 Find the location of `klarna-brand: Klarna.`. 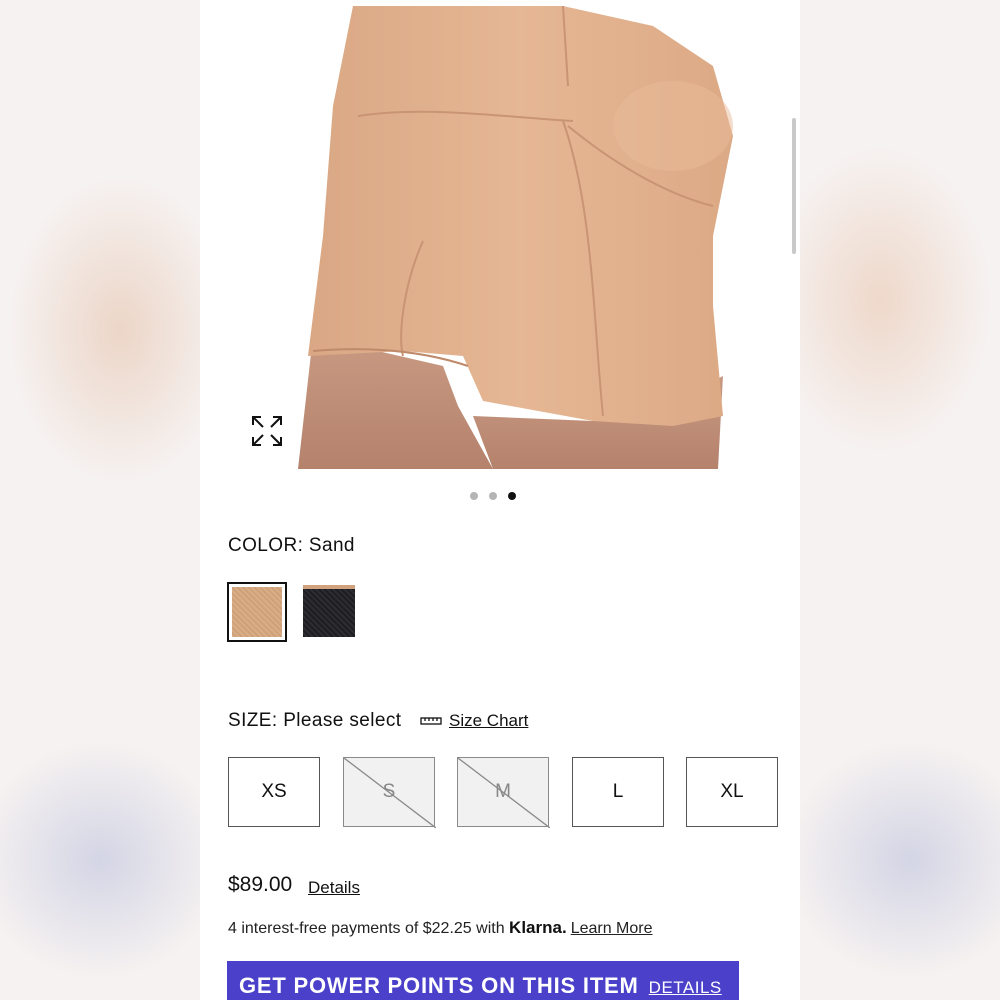

klarna-brand: Klarna. is located at coordinates (538, 927).